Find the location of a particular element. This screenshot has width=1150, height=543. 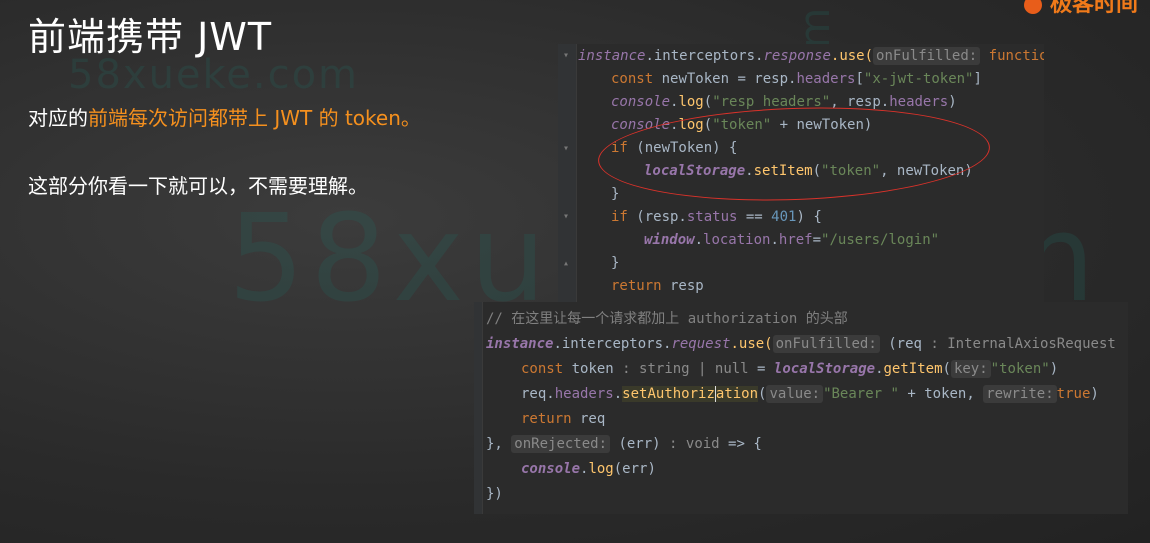

description-prefix: 对应的 is located at coordinates (58, 118).